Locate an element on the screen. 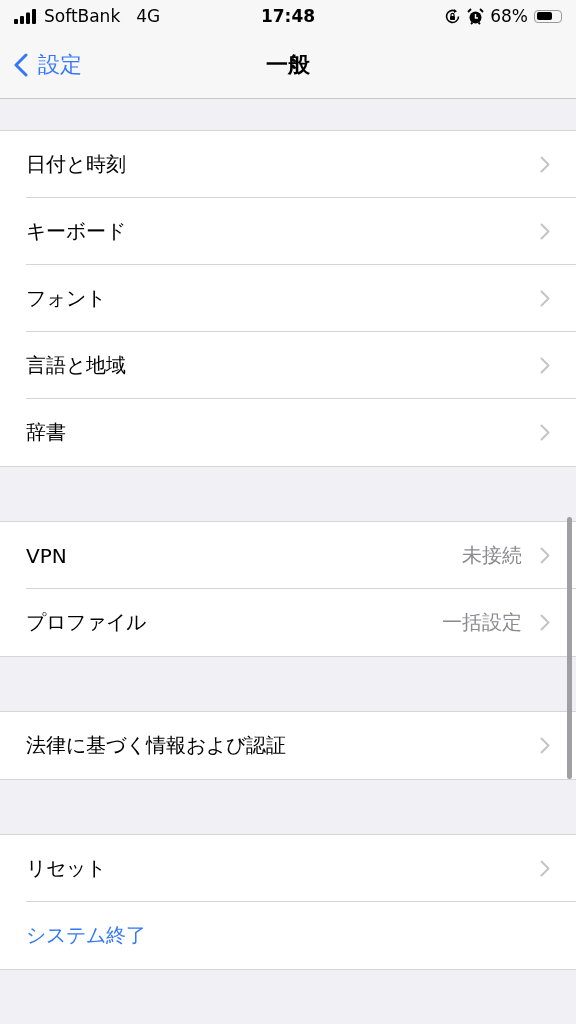  status-time: 17:48 is located at coordinates (288, 16).